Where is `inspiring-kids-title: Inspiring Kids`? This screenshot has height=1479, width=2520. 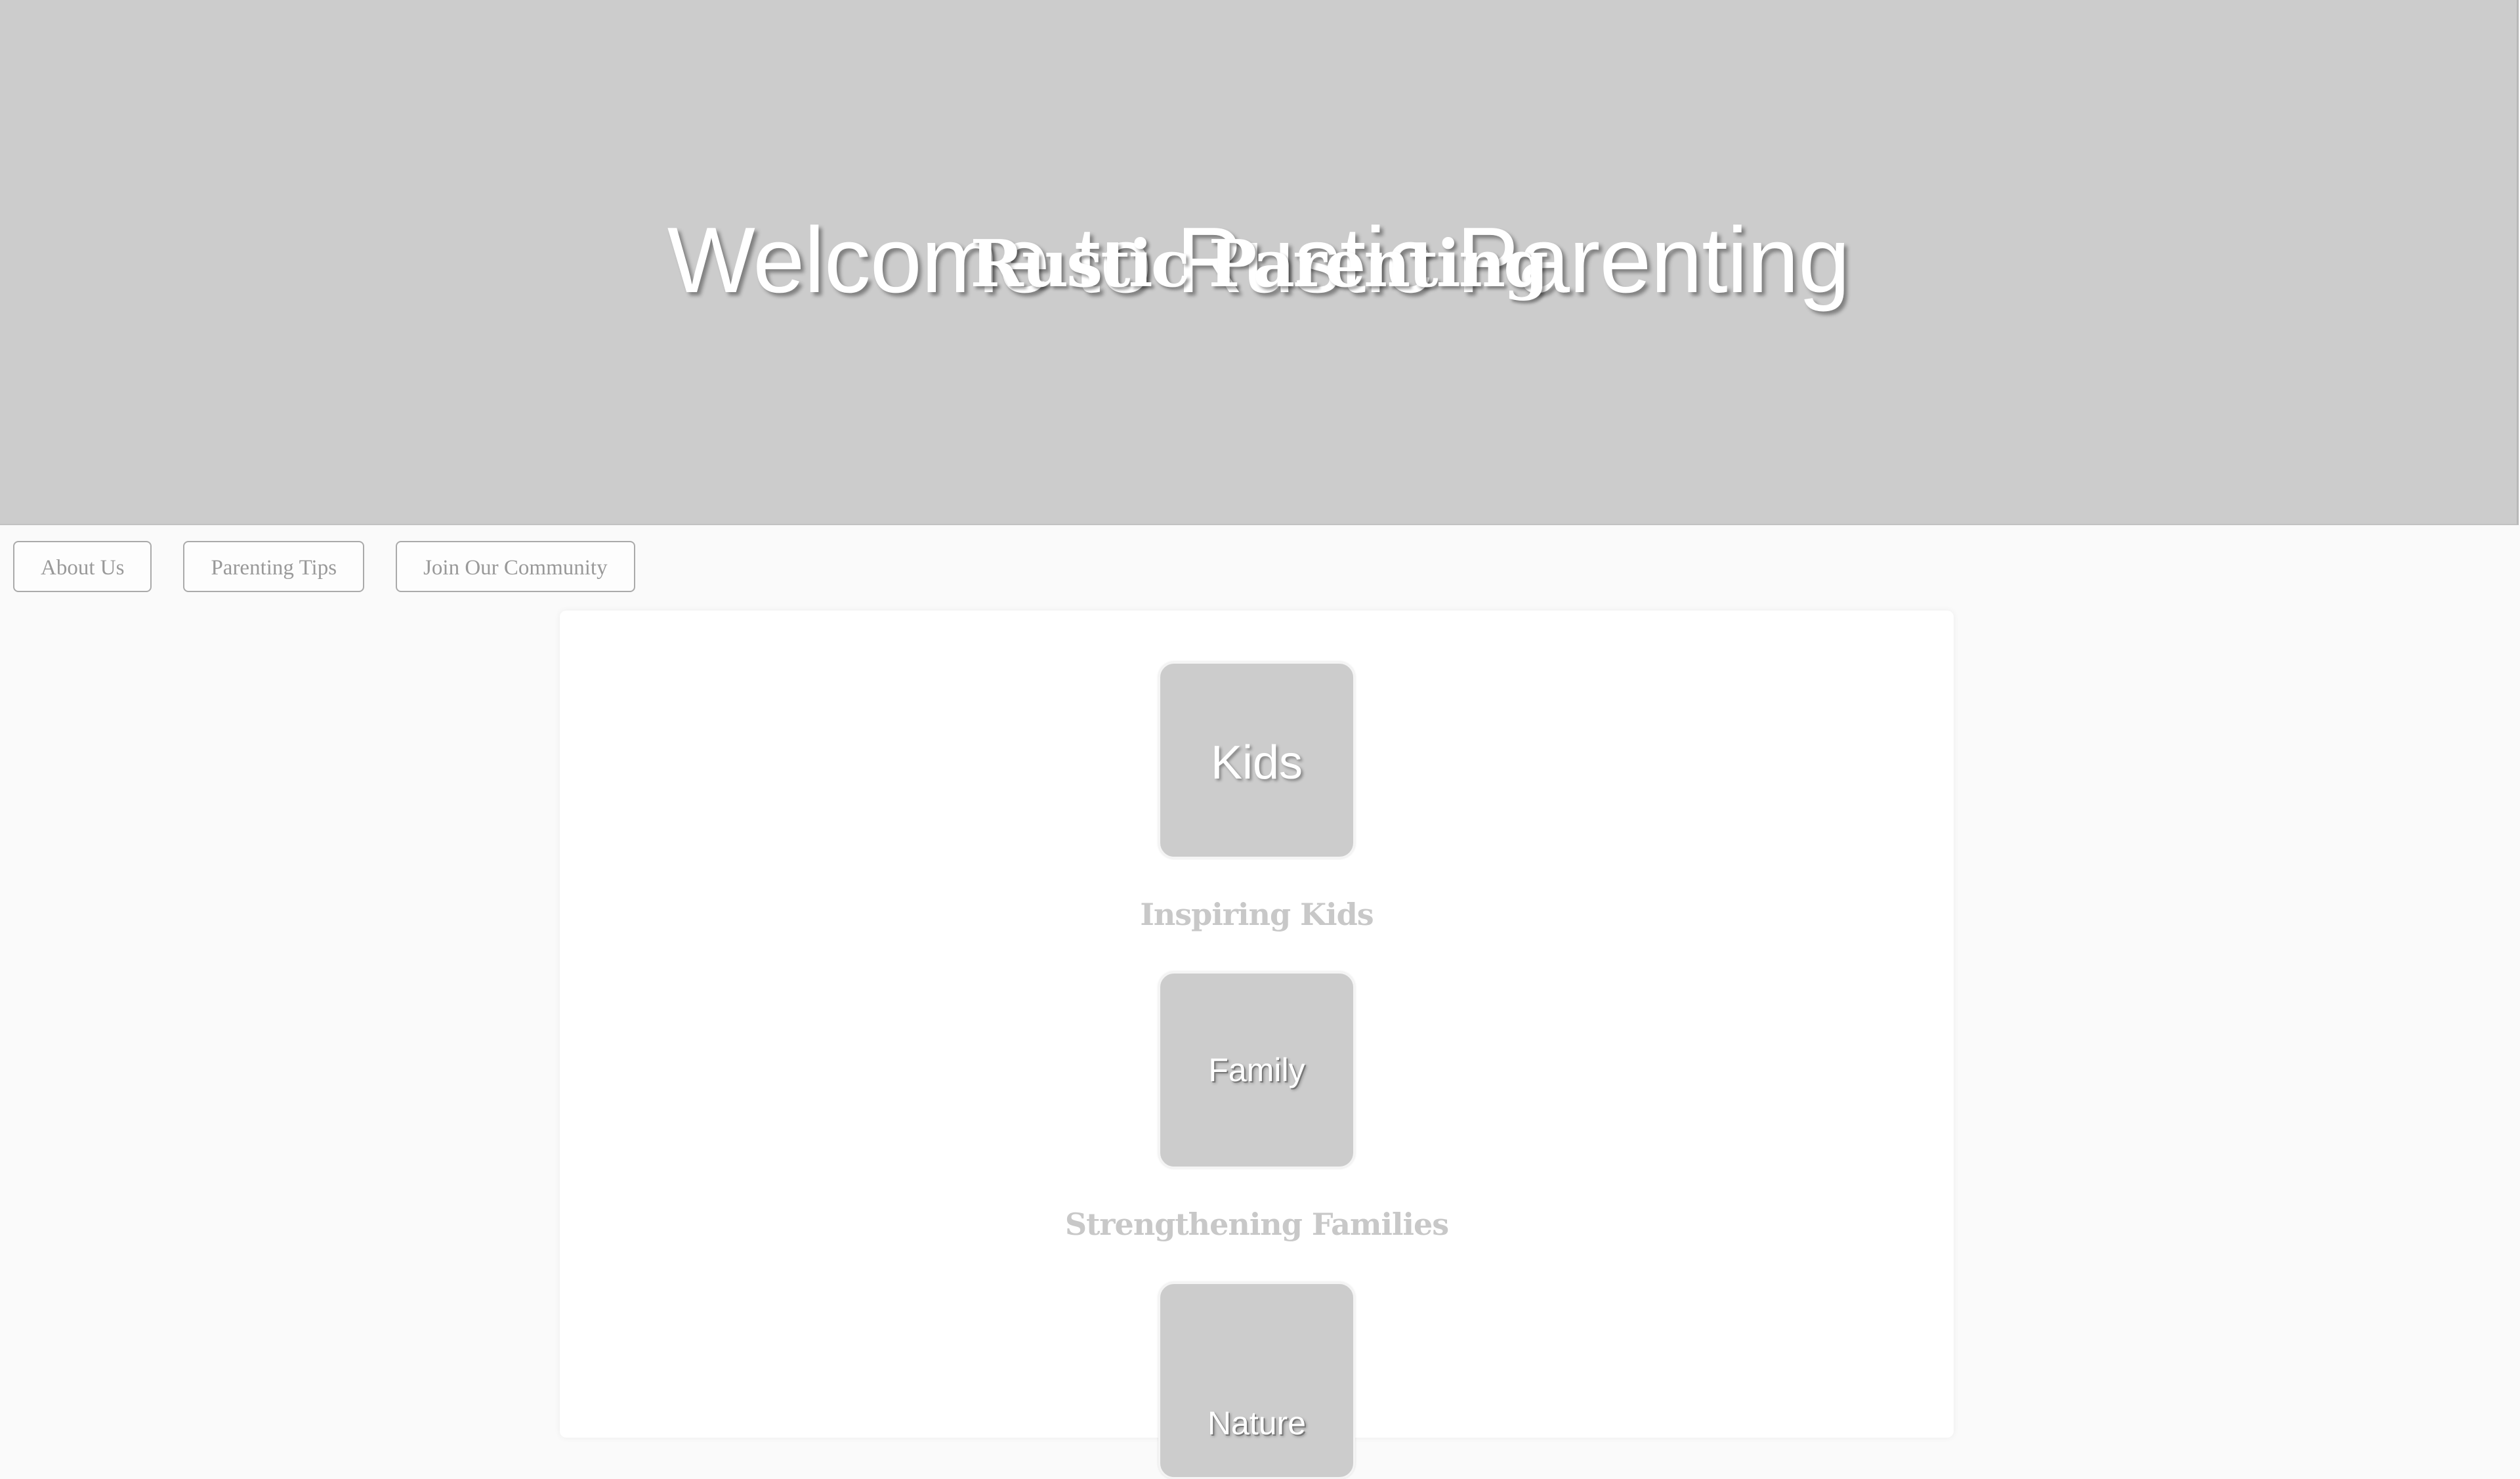 inspiring-kids-title: Inspiring Kids is located at coordinates (1257, 914).